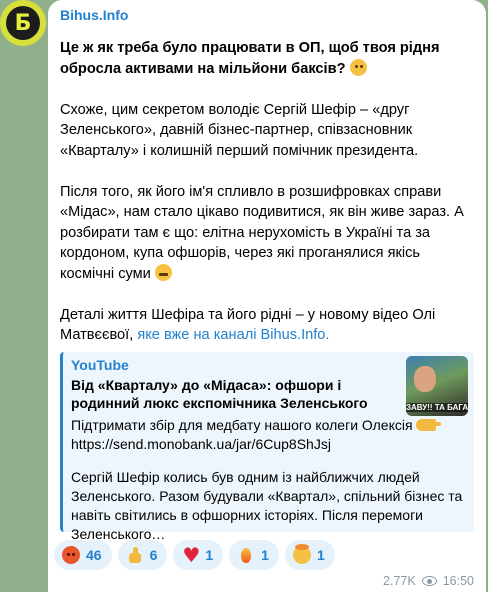 The image size is (488, 592). What do you see at coordinates (429, 424) in the screenshot?
I see `pointing-right-icon` at bounding box center [429, 424].